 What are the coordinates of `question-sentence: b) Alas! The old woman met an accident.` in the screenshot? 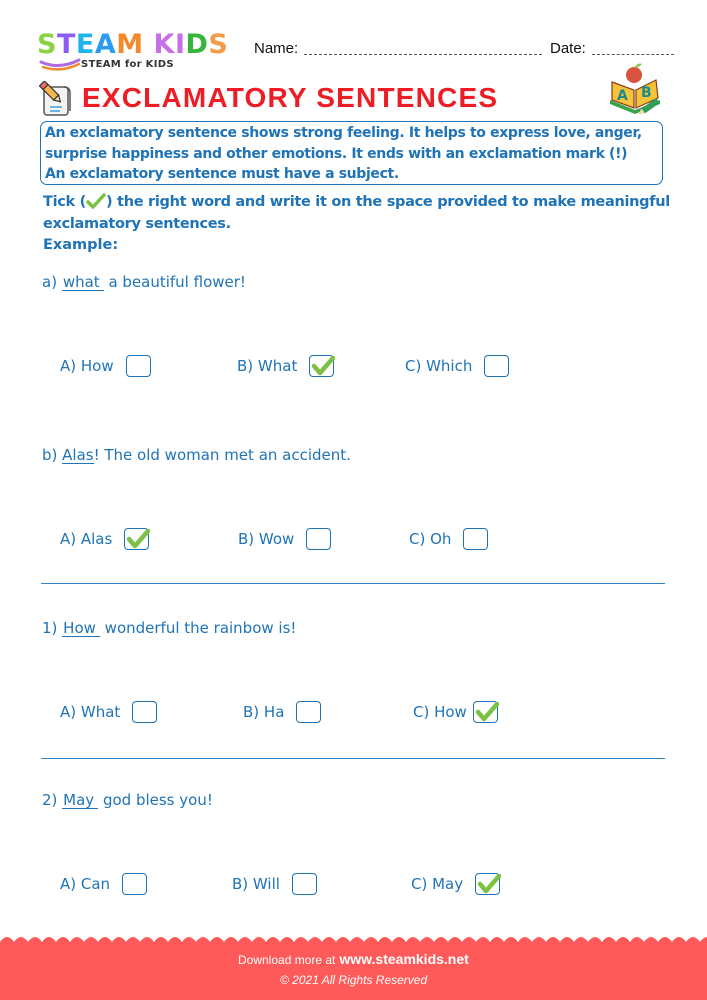 It's located at (196, 455).